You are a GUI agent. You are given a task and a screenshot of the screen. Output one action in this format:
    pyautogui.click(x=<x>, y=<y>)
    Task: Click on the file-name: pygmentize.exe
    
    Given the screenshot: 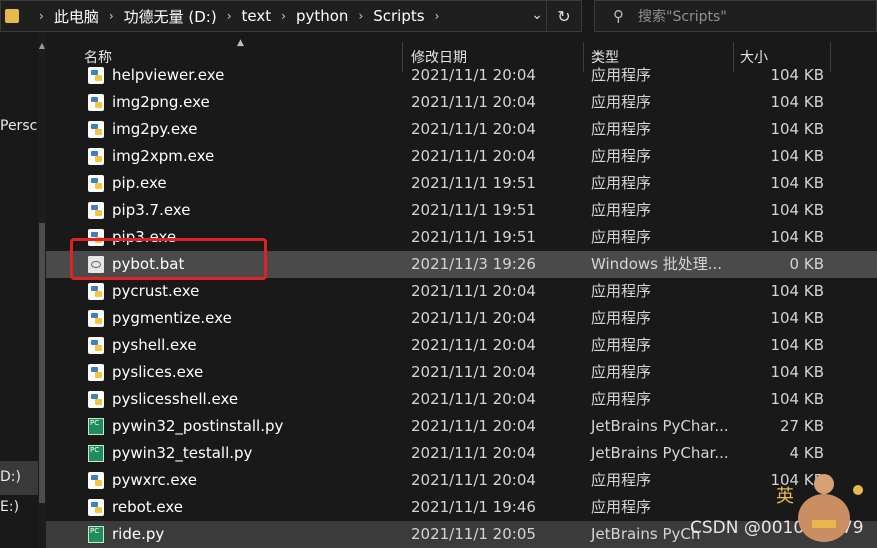 What is the action you would take?
    pyautogui.click(x=172, y=318)
    